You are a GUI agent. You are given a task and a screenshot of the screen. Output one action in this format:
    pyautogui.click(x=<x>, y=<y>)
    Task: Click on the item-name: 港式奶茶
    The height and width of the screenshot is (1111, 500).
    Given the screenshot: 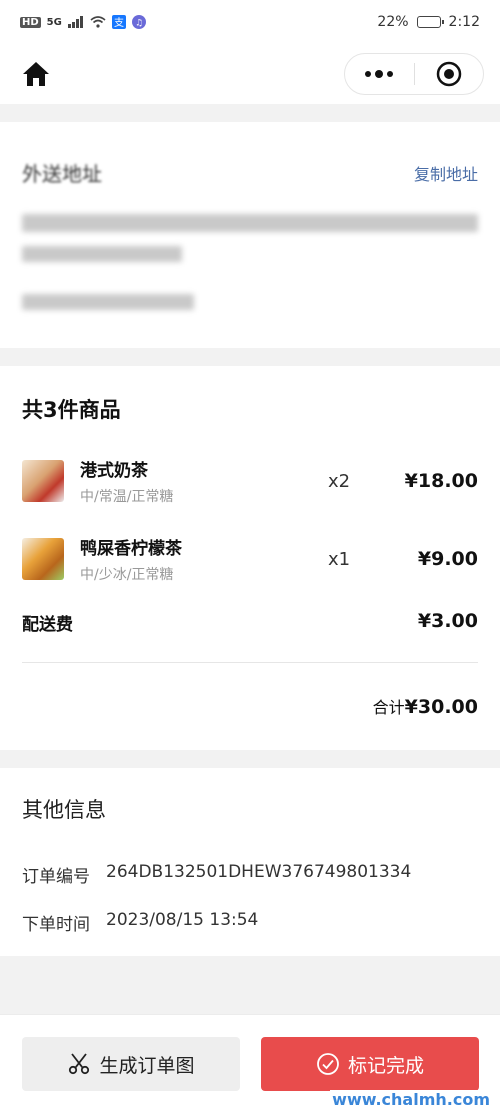 What is the action you would take?
    pyautogui.click(x=114, y=471)
    